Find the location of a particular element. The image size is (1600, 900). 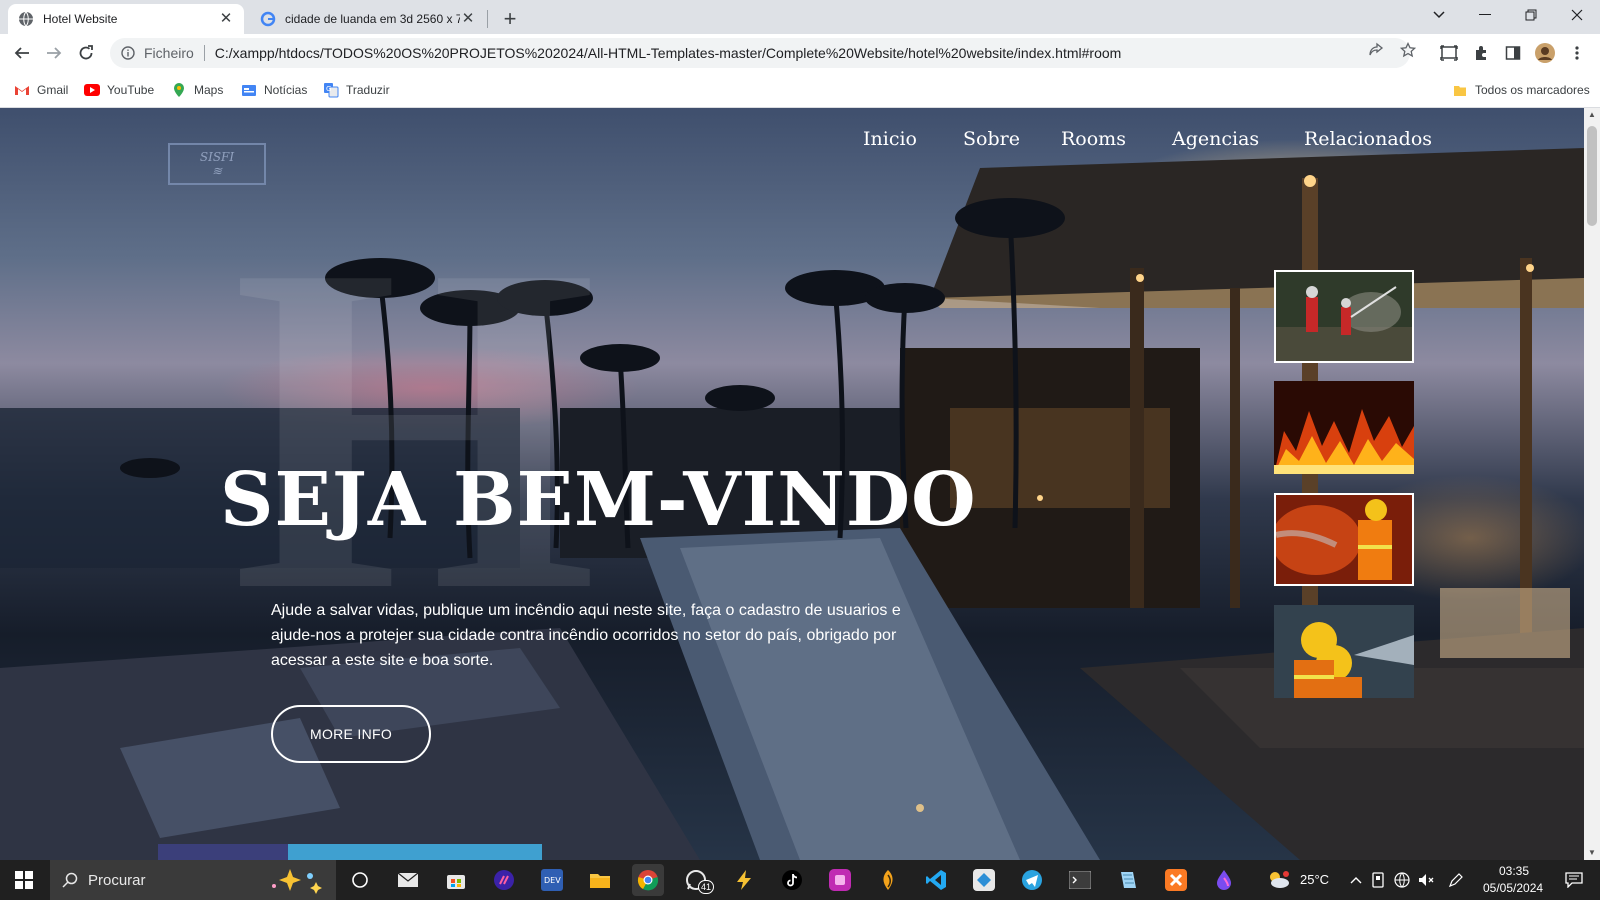

section-strip-blue is located at coordinates (415, 852).